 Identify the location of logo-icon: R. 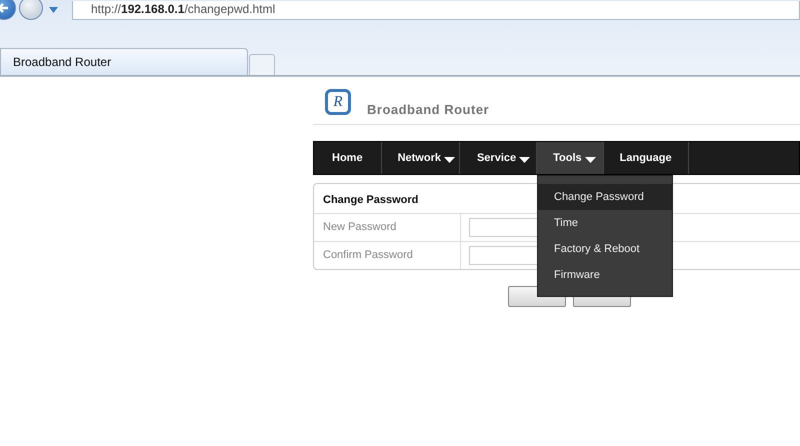
(338, 102).